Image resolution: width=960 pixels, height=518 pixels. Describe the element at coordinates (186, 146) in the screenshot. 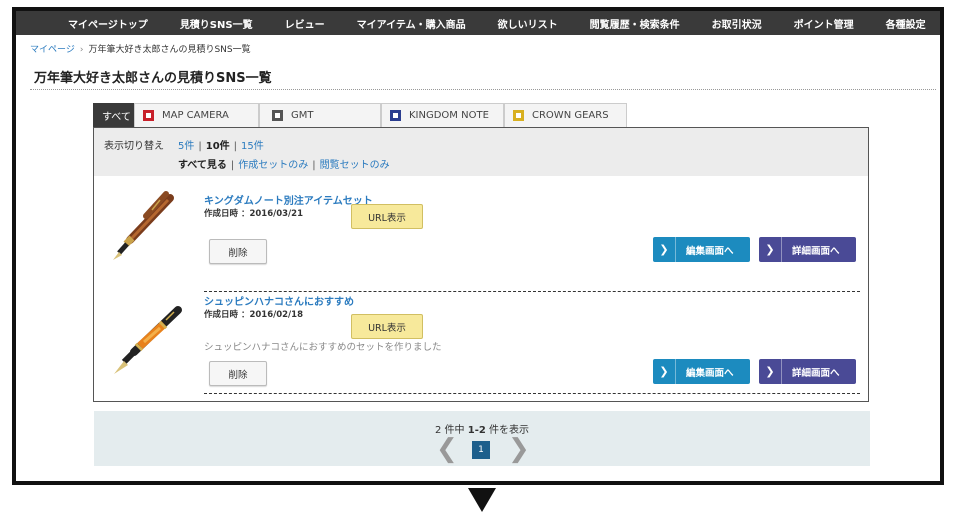

I see `per-page-5: 5件` at that location.